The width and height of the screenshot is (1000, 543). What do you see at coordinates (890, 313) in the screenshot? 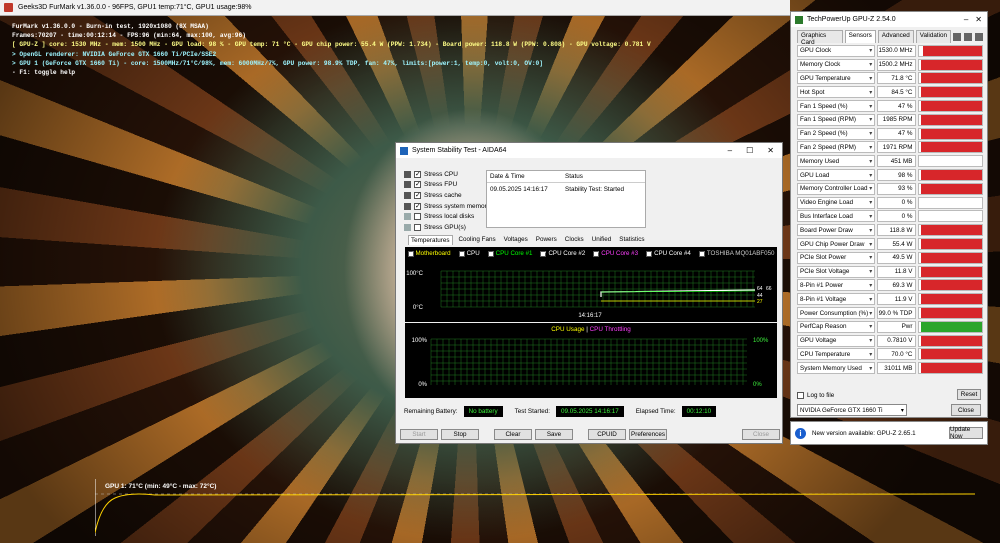
I see `sensor-row: Power Consumption (%)99.0 % TDP` at bounding box center [890, 313].